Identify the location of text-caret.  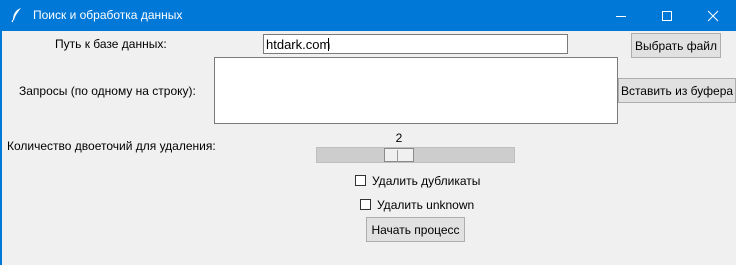
(328, 44).